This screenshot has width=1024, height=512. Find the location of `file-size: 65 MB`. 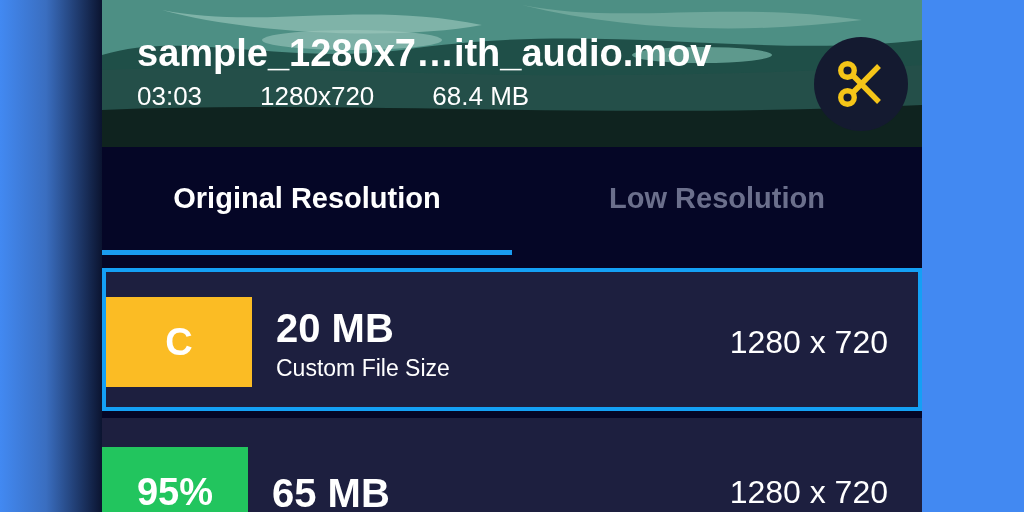

file-size: 65 MB is located at coordinates (331, 491).